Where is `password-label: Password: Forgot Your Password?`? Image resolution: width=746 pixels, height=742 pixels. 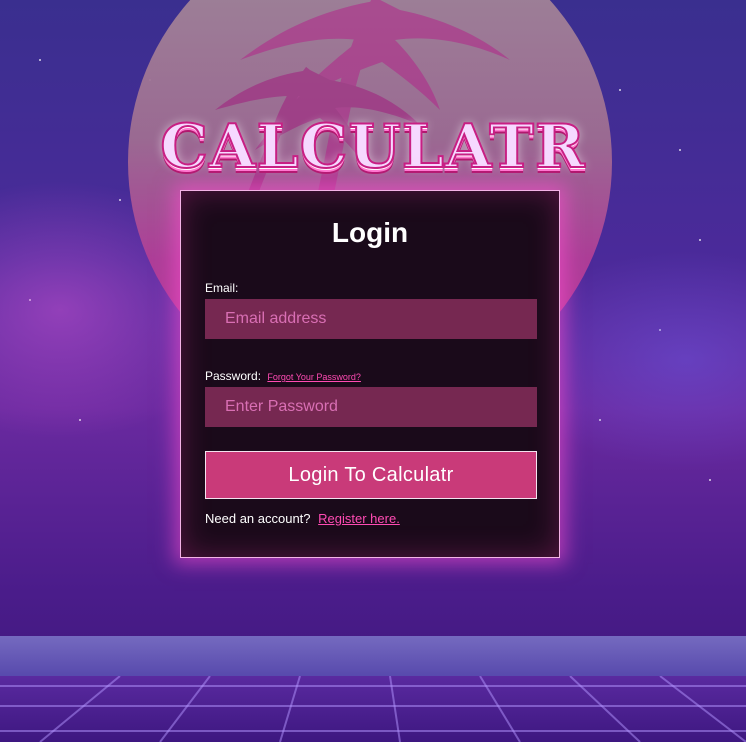 password-label: Password: Forgot Your Password? is located at coordinates (283, 376).